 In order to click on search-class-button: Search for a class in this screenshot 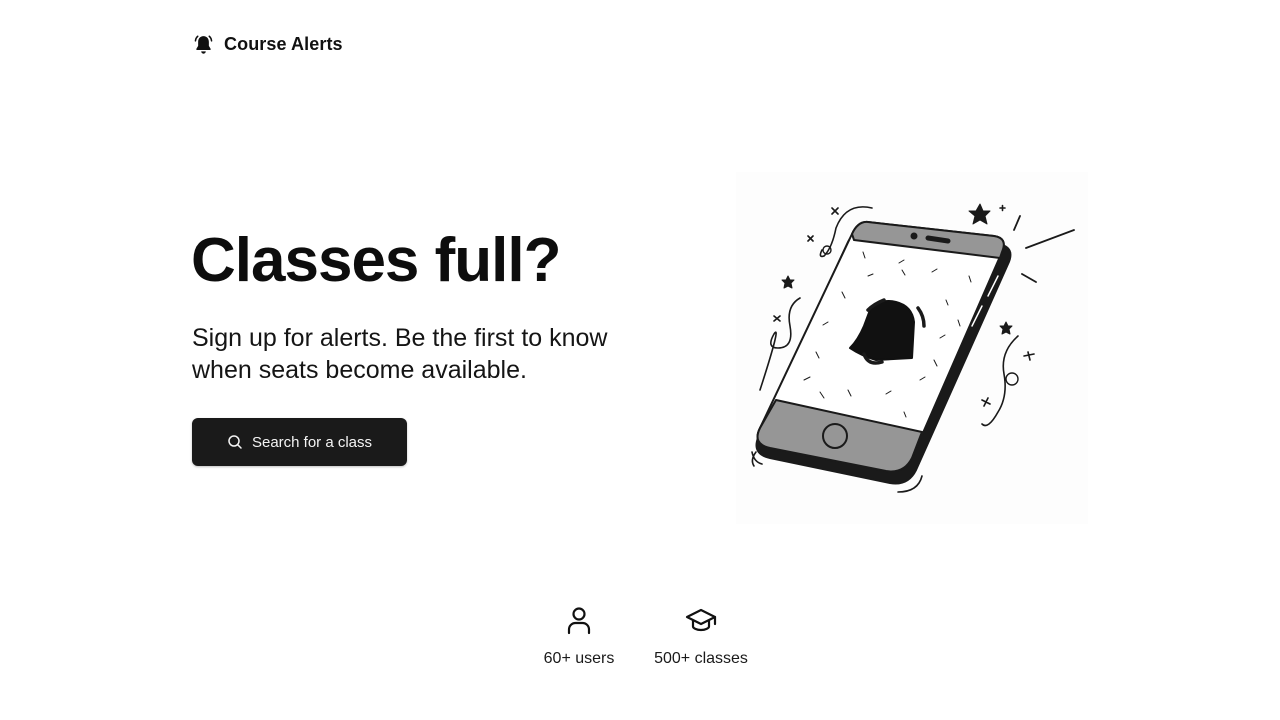, I will do `click(299, 442)`.